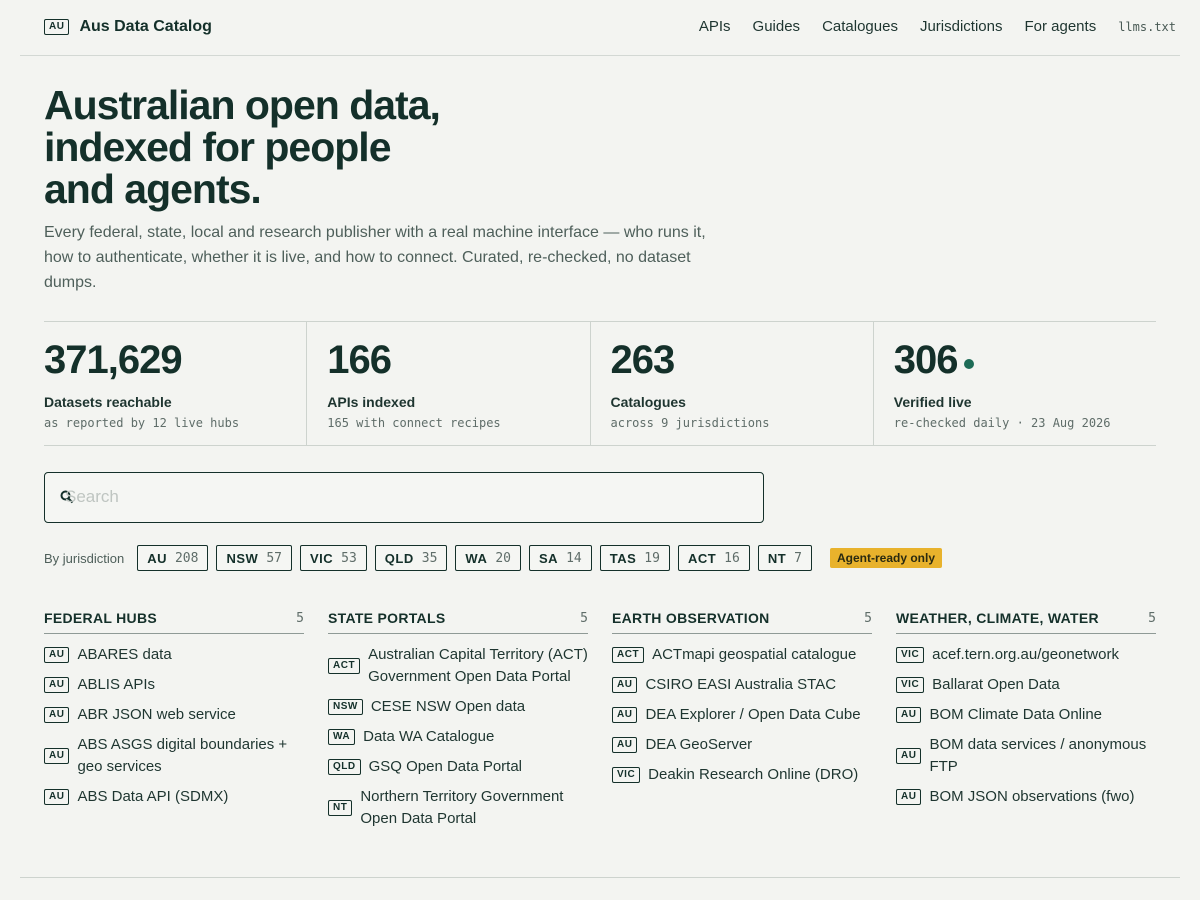 The image size is (1200, 900). What do you see at coordinates (1038, 755) in the screenshot?
I see `item-name: BOM data services / anonymous FTP` at bounding box center [1038, 755].